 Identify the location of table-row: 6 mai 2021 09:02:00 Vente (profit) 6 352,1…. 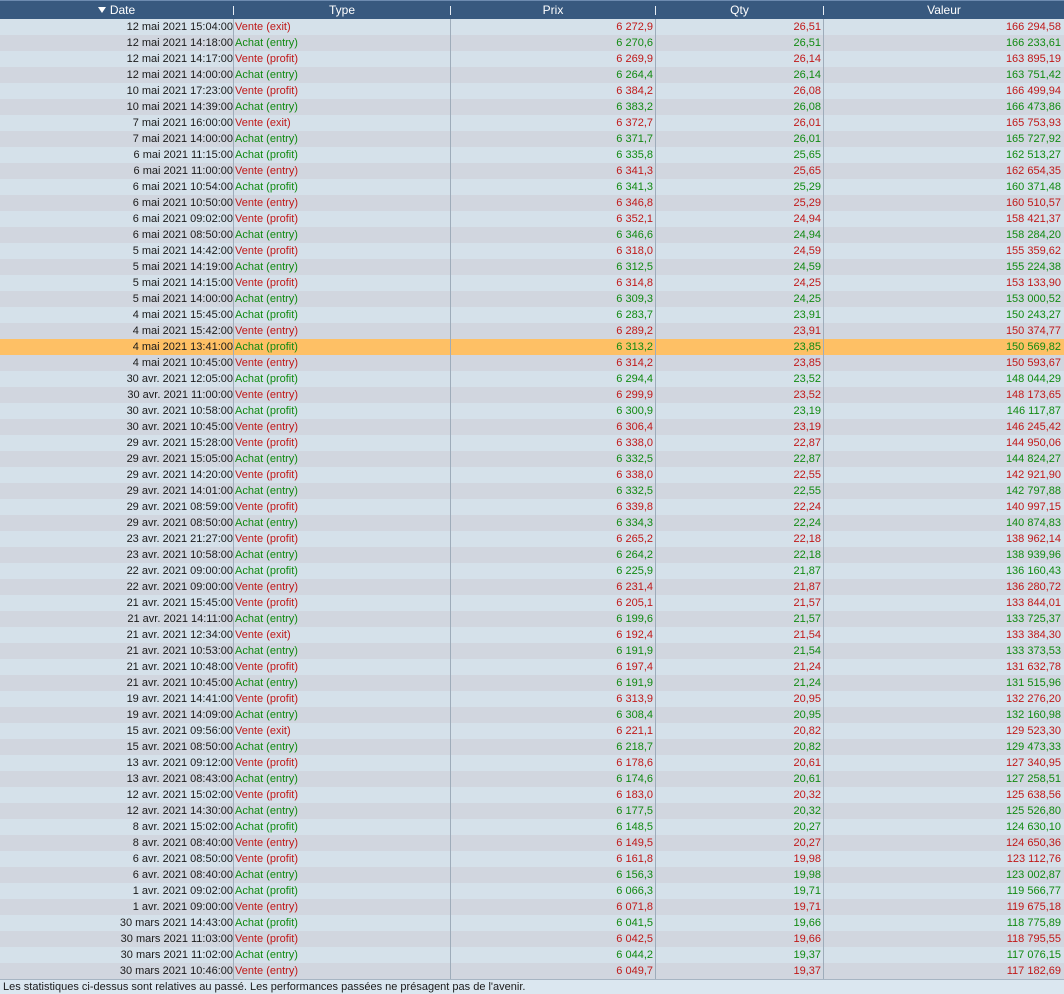
(532, 219).